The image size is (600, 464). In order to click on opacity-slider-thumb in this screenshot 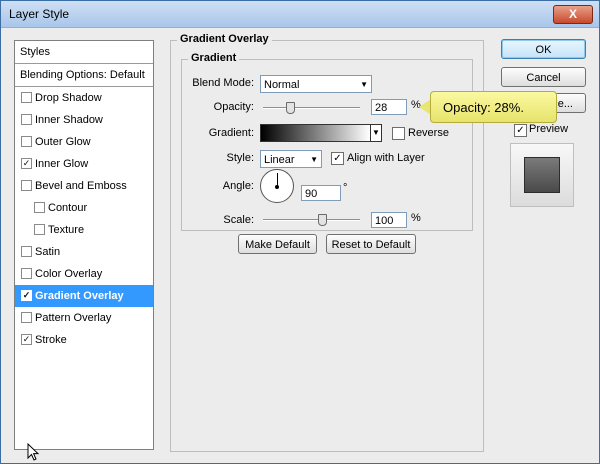, I will do `click(291, 108)`.